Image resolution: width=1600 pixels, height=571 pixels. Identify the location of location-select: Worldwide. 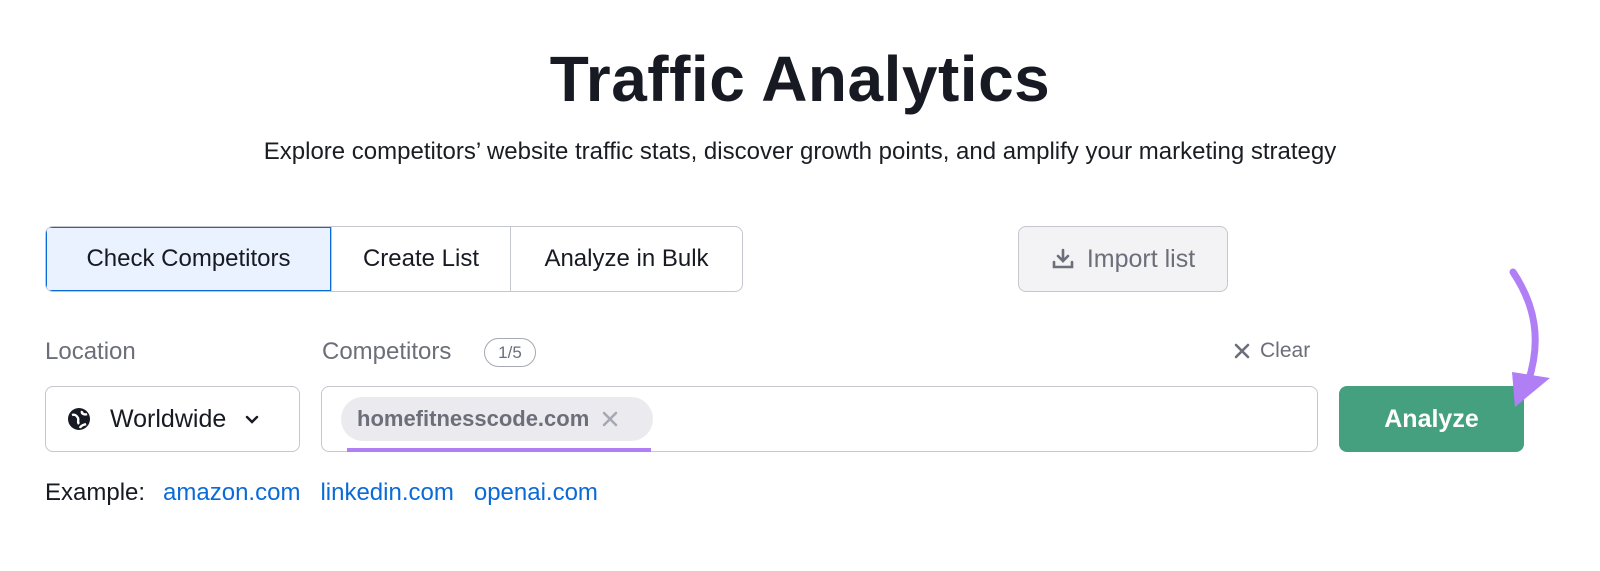
(172, 419).